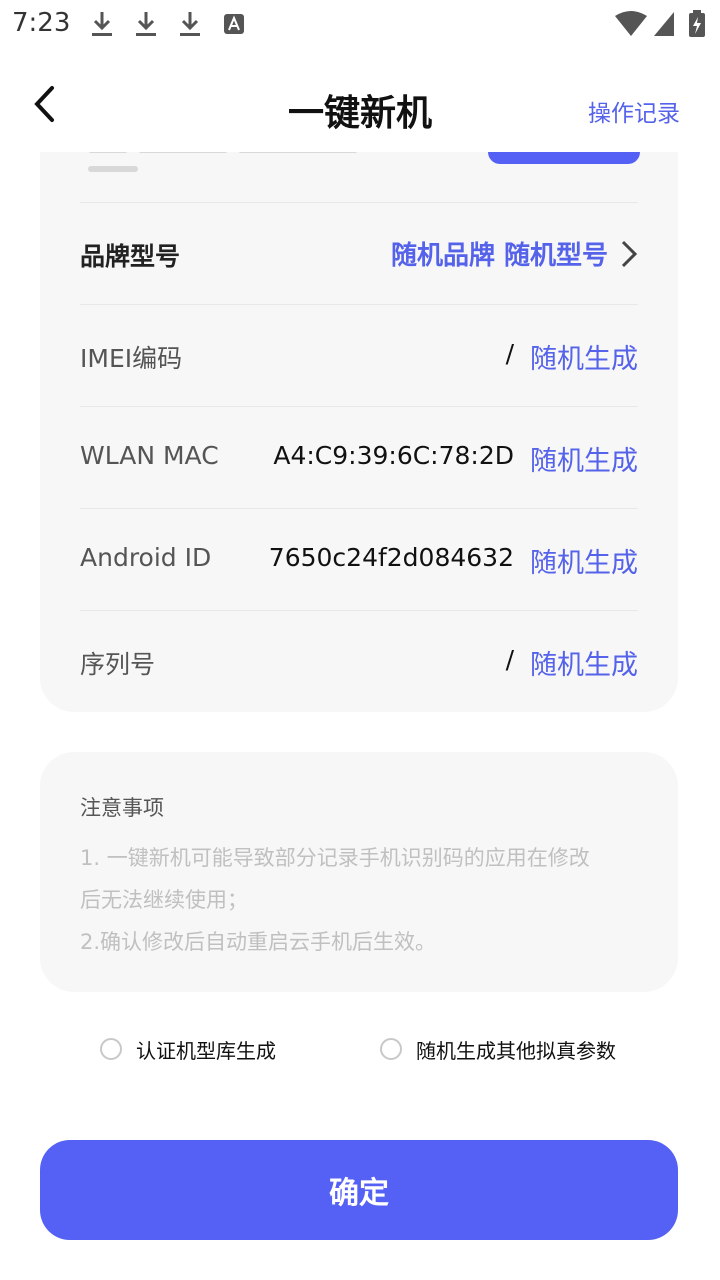 This screenshot has width=720, height=1280. I want to click on confirm-label: 确定, so click(359, 1190).